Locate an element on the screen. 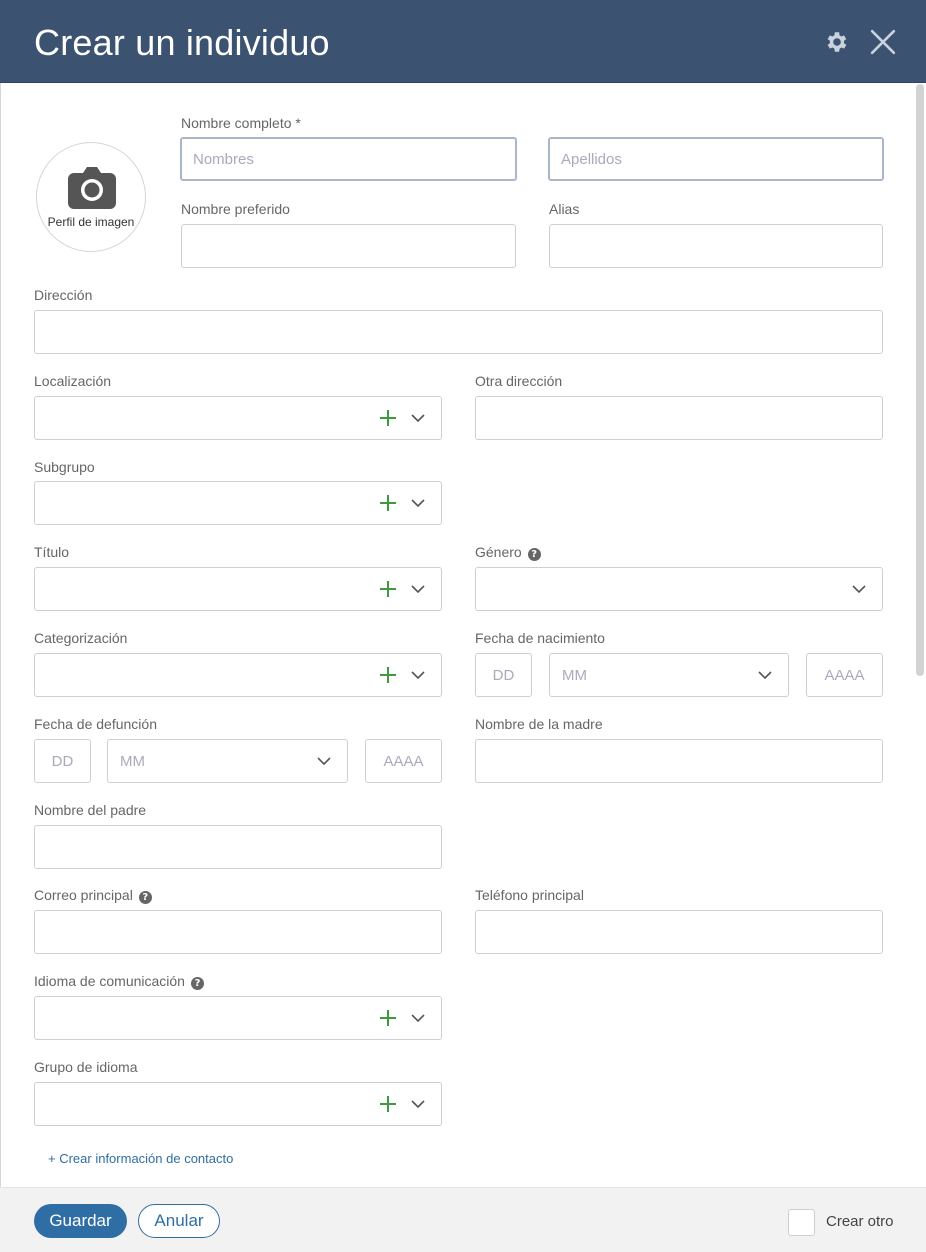 The height and width of the screenshot is (1252, 926). death-month-select: MM is located at coordinates (227, 761).